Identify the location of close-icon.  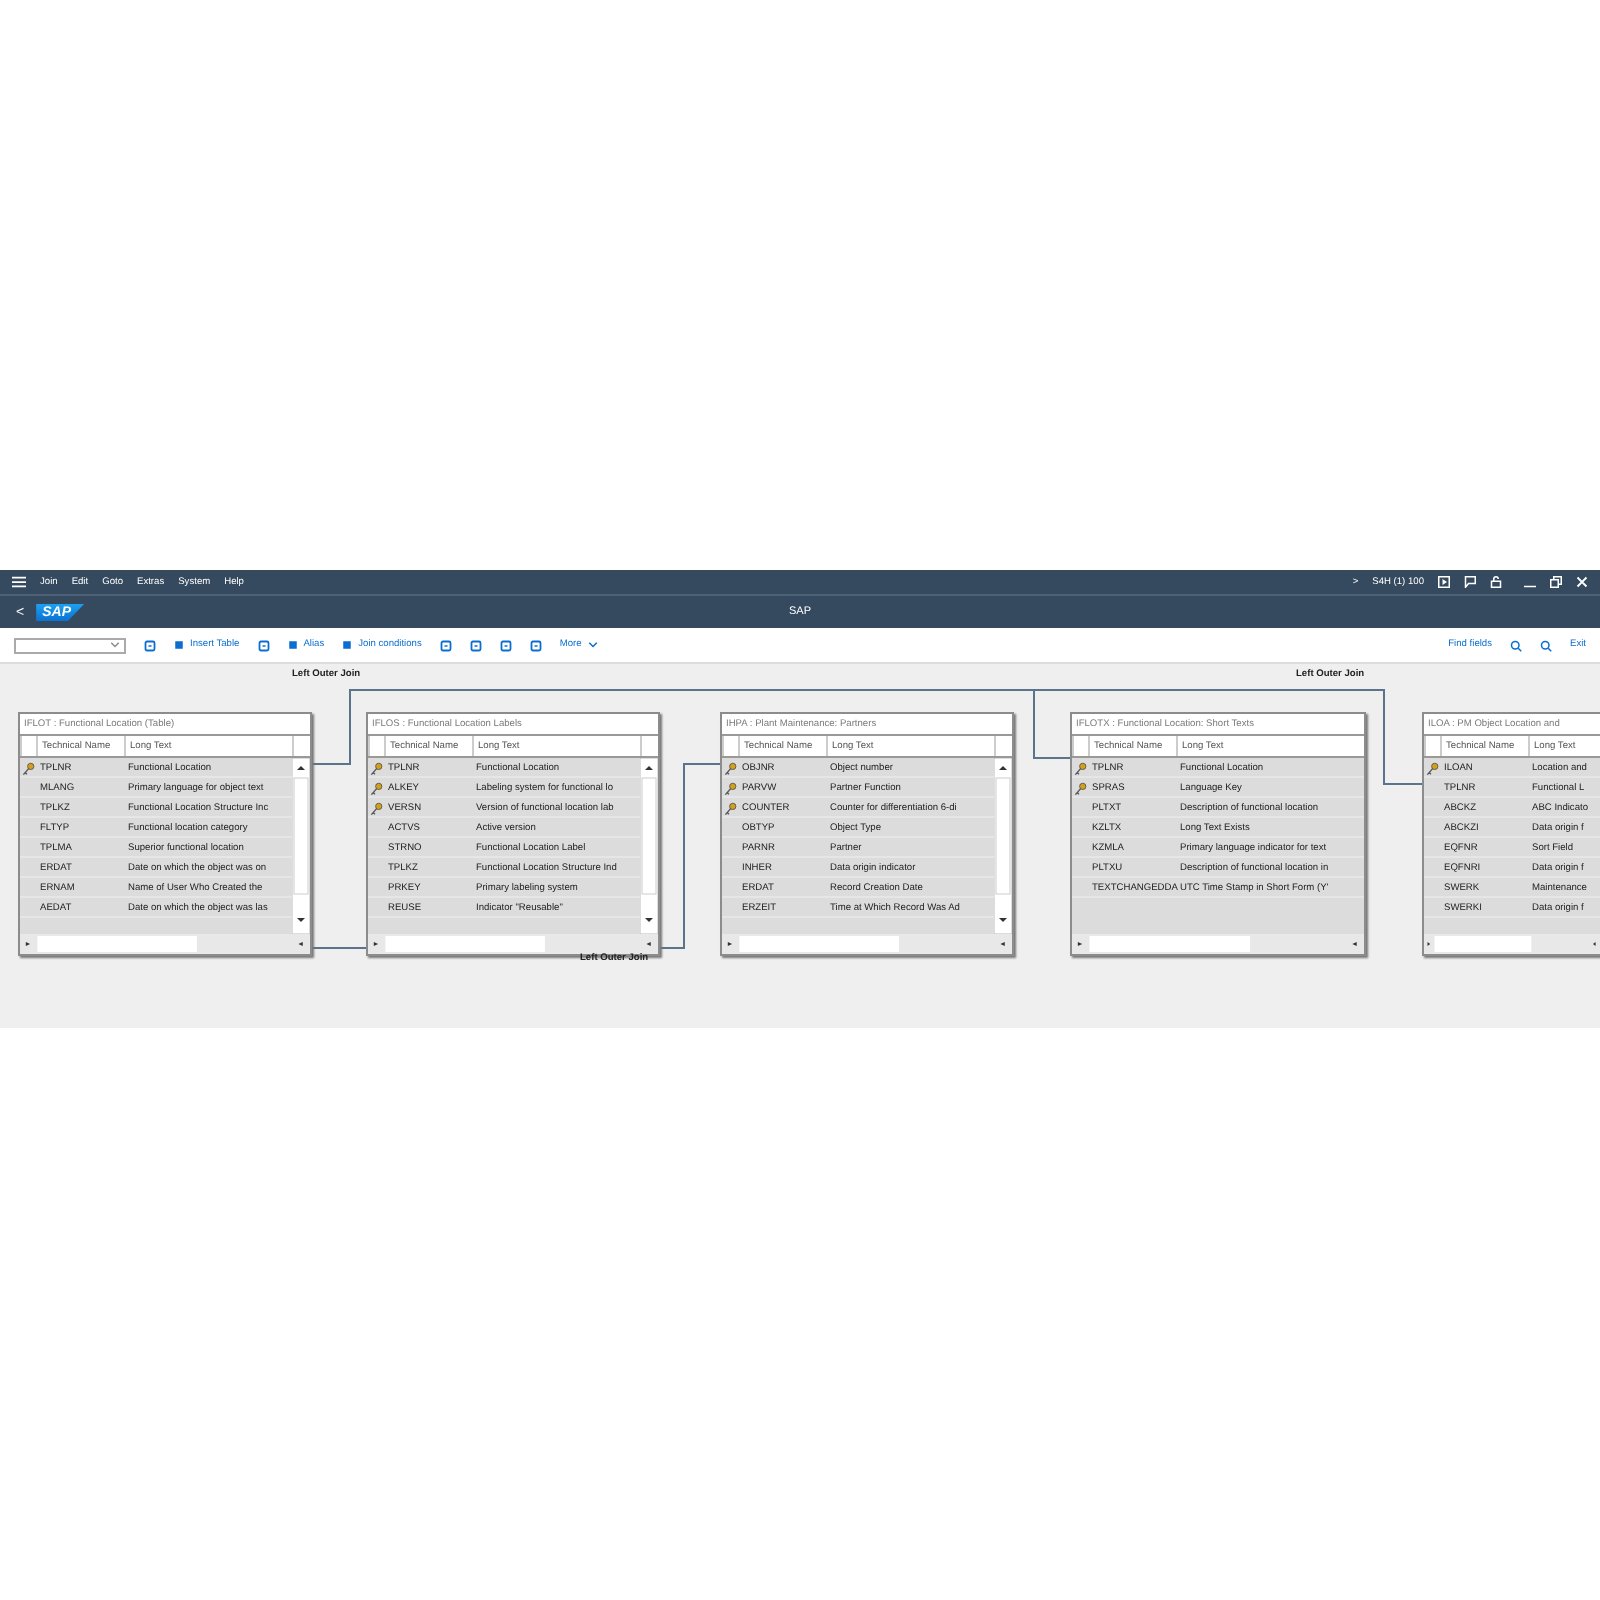
(1582, 582).